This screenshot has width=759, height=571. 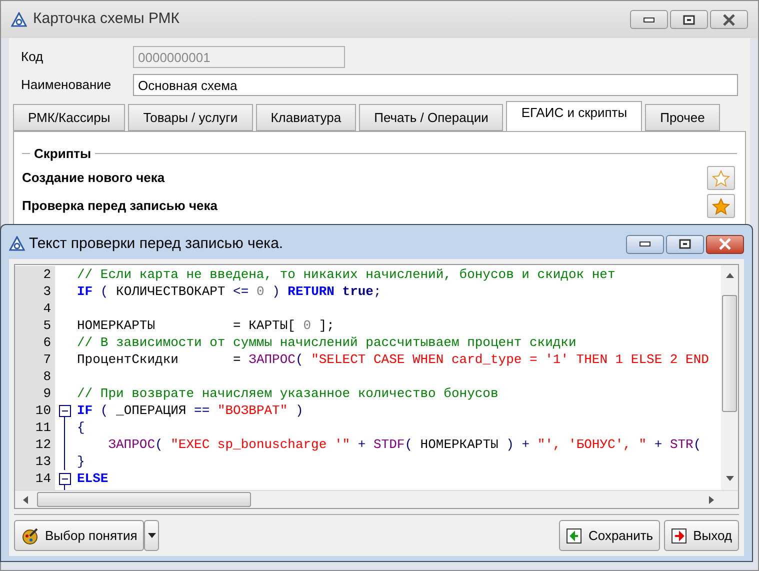 What do you see at coordinates (35, 427) in the screenshot?
I see `line-number: 11` at bounding box center [35, 427].